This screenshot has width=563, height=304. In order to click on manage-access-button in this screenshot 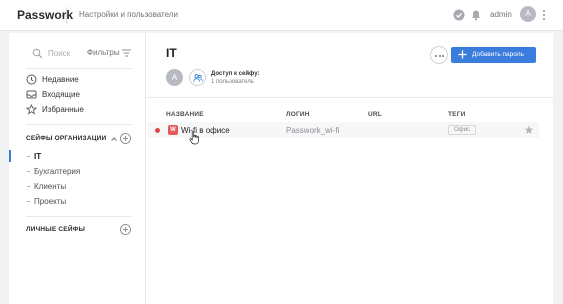, I will do `click(197, 77)`.